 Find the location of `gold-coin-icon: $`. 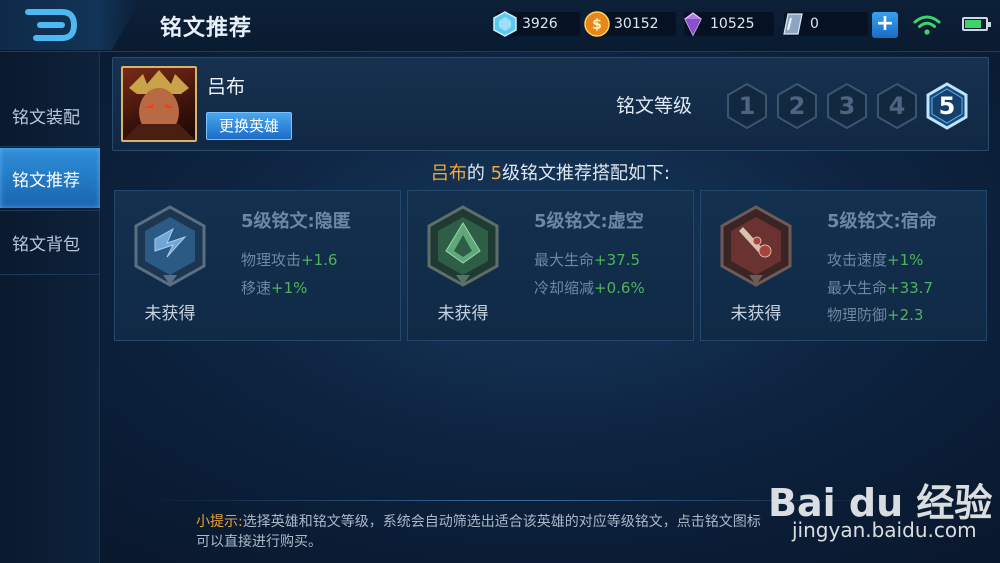

gold-coin-icon: $ is located at coordinates (597, 24).